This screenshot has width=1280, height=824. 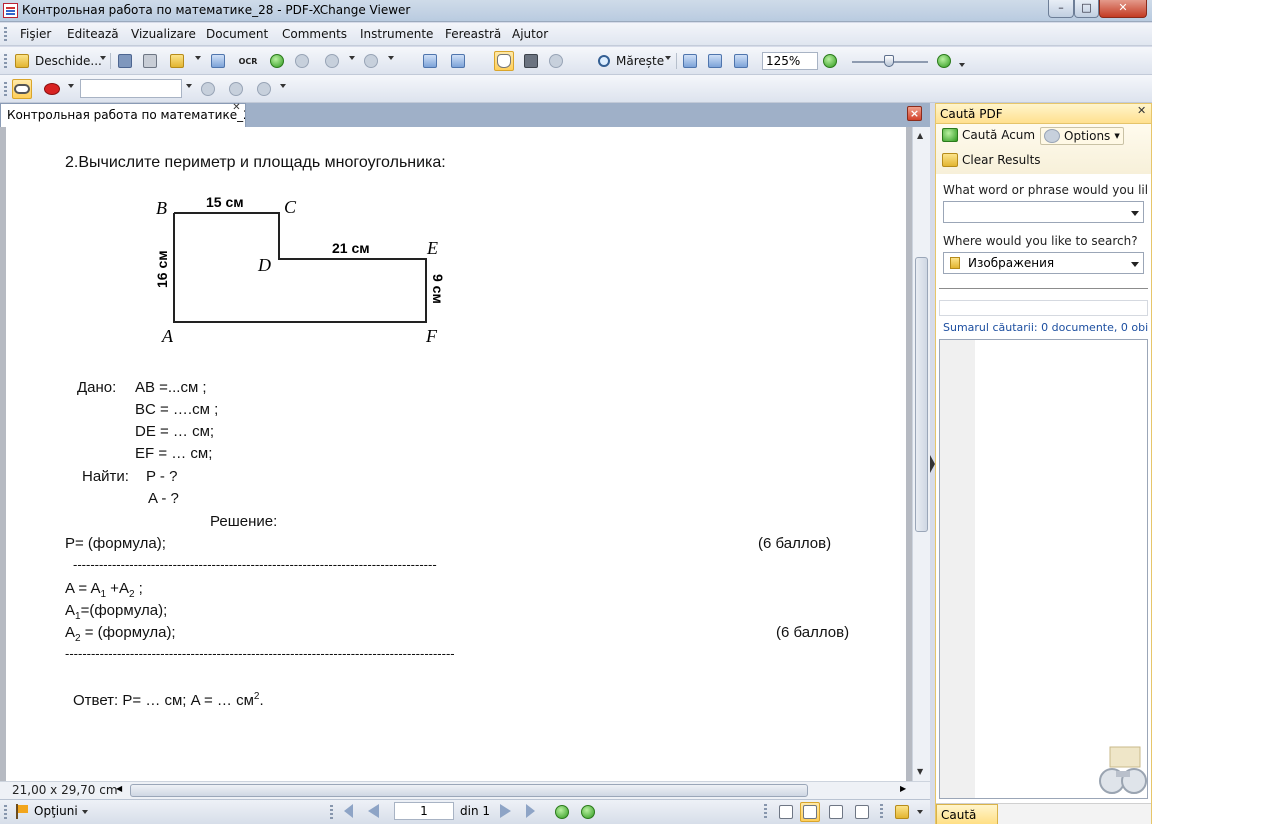 What do you see at coordinates (237, 34) in the screenshot?
I see `menu-document: Document` at bounding box center [237, 34].